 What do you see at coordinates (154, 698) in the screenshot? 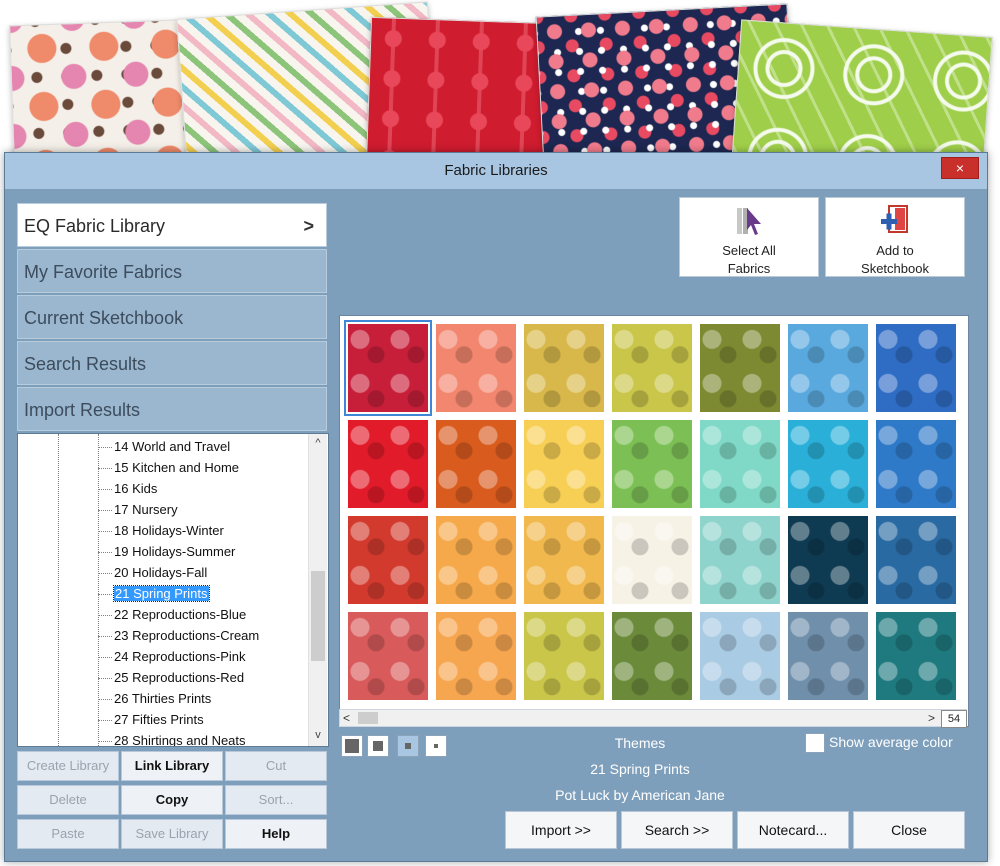
I see `tree-item: 26 Thirties Prints` at bounding box center [154, 698].